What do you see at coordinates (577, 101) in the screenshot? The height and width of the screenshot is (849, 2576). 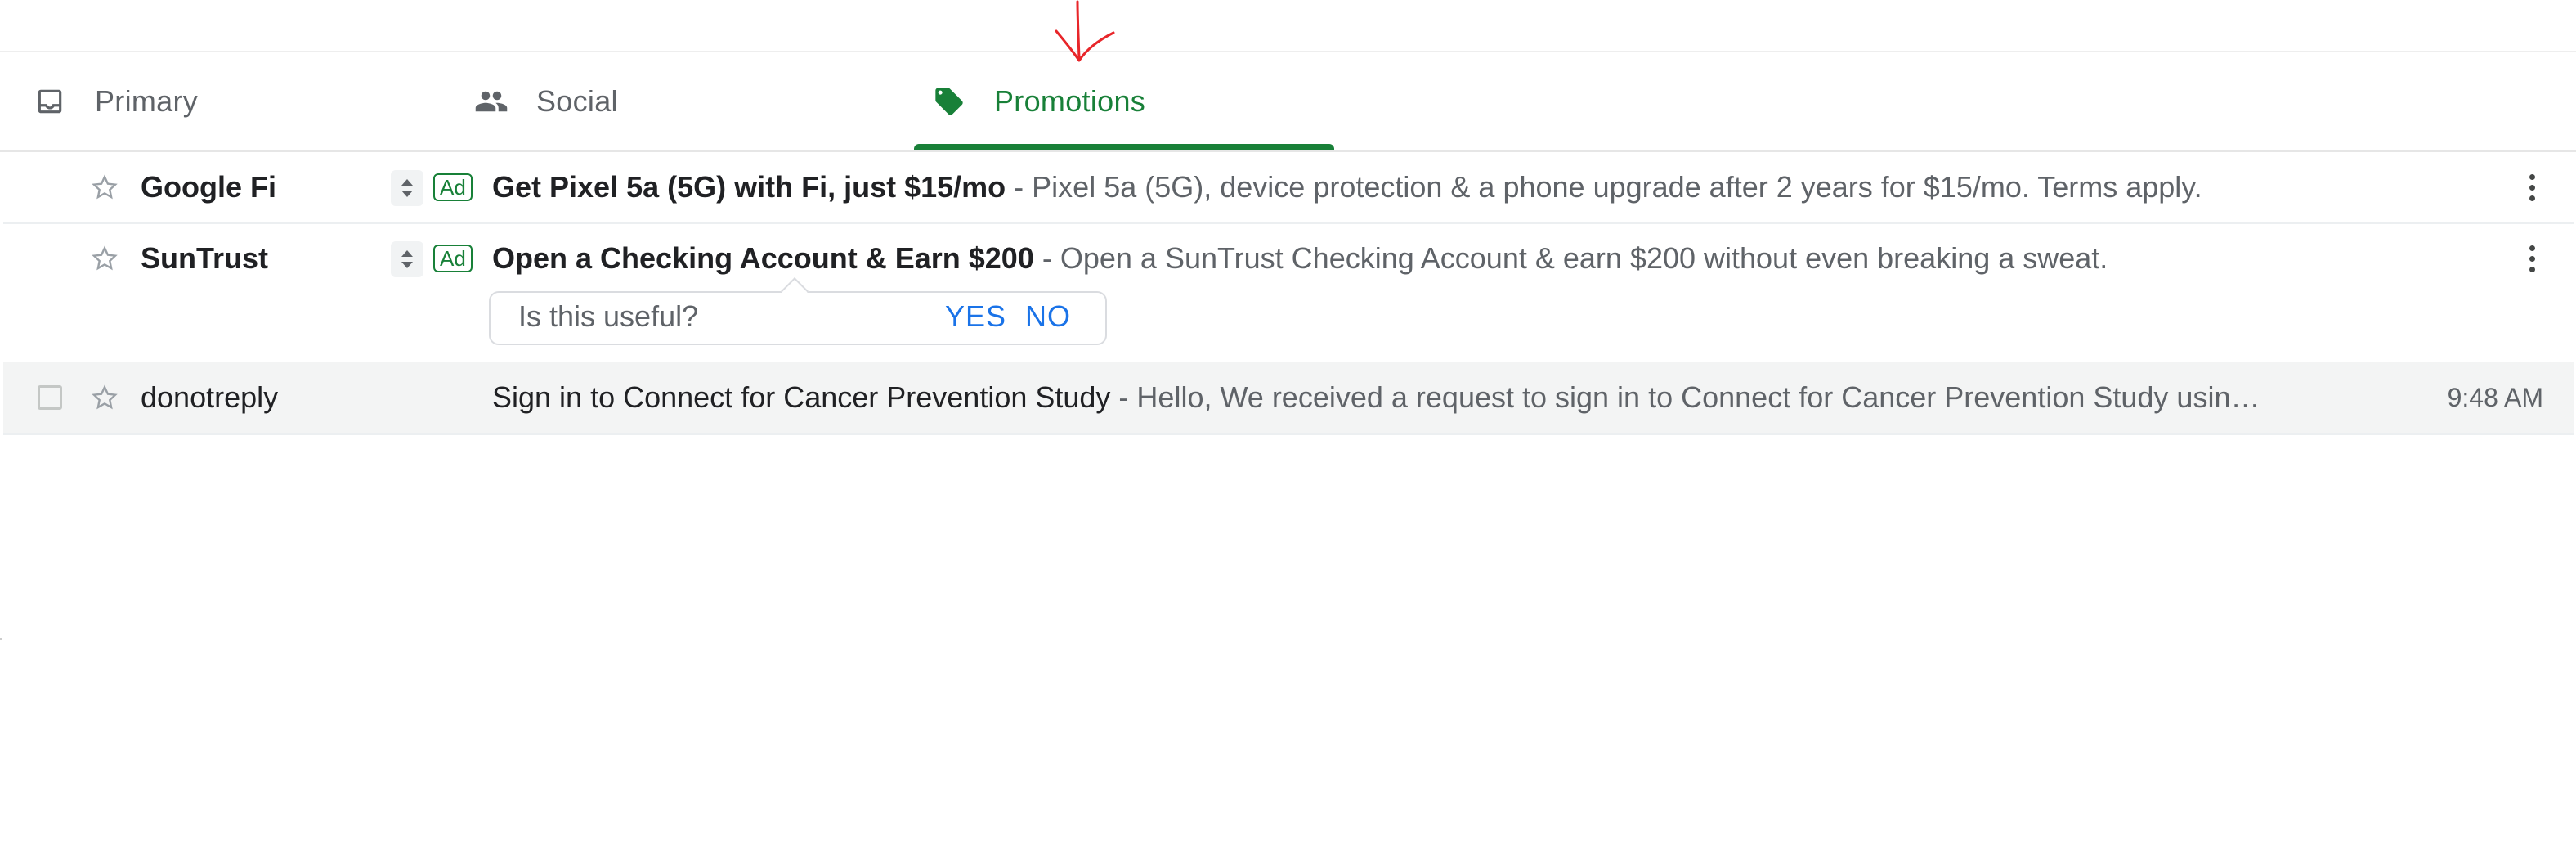 I see `tab-social-label: Social` at bounding box center [577, 101].